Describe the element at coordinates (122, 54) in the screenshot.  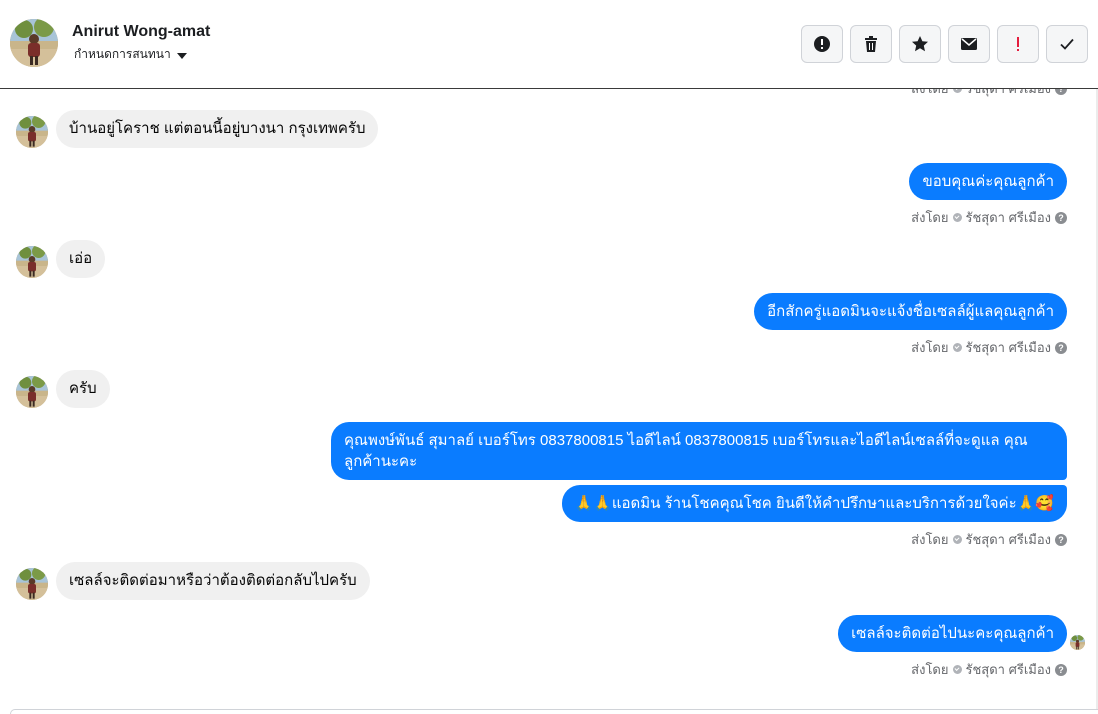
I see `assign-conversation-label: กำหนดการสนทนา` at that location.